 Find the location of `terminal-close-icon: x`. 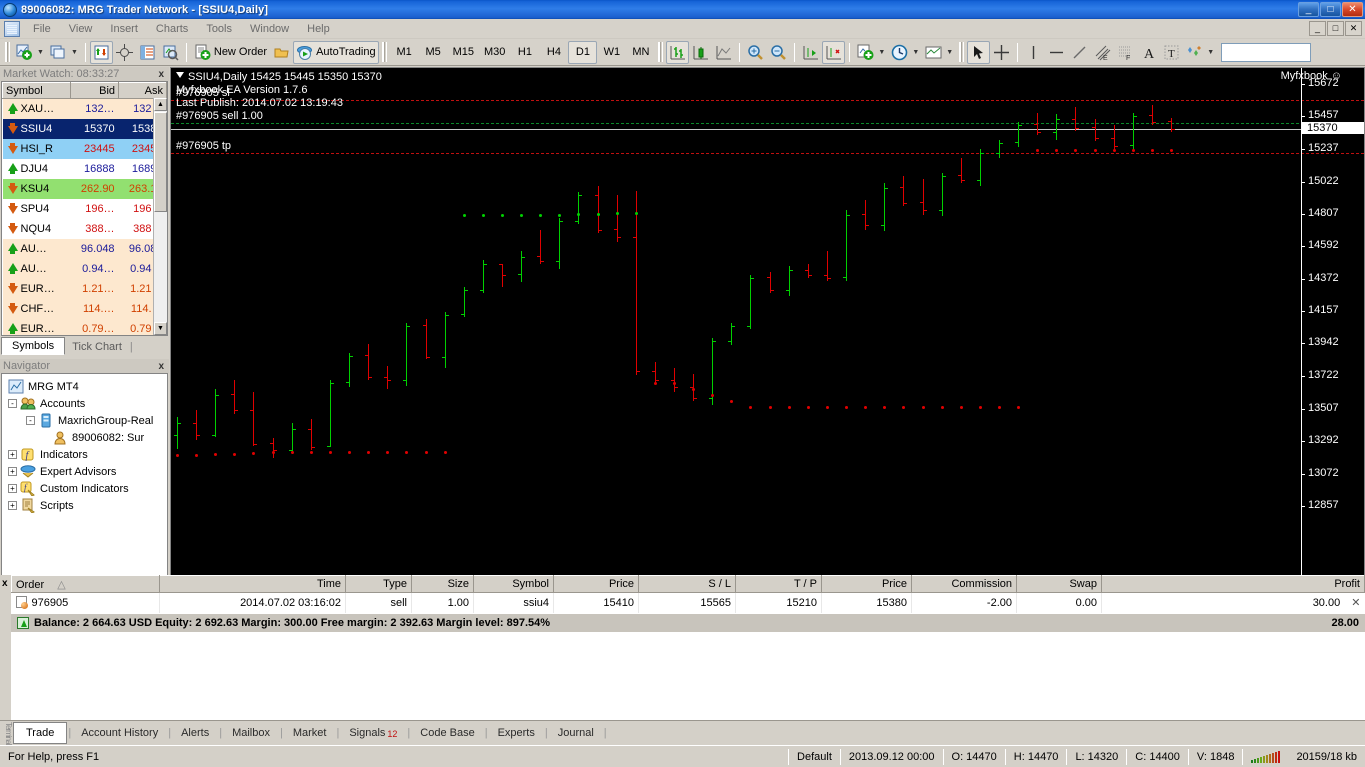

terminal-close-icon: x is located at coordinates (5, 583).